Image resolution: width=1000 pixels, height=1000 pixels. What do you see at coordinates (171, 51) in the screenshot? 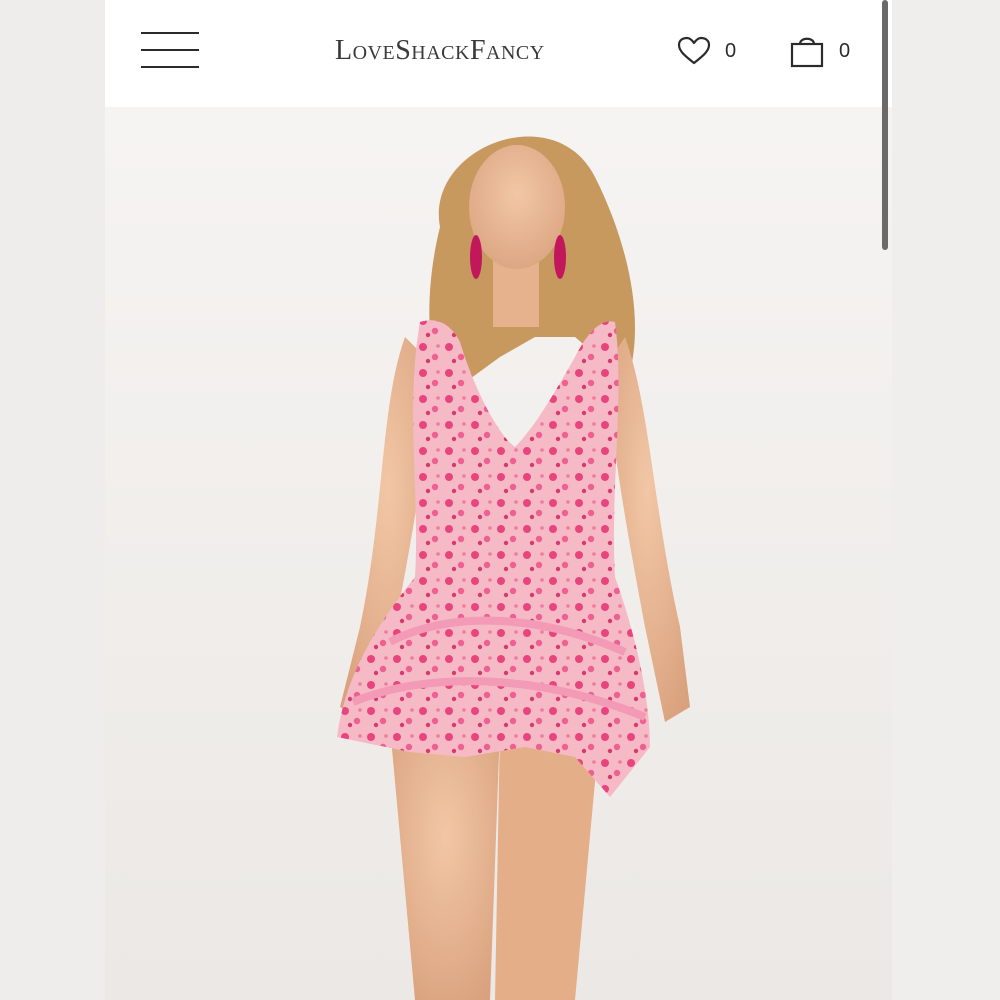
I see `hamburger-menu-icon` at bounding box center [171, 51].